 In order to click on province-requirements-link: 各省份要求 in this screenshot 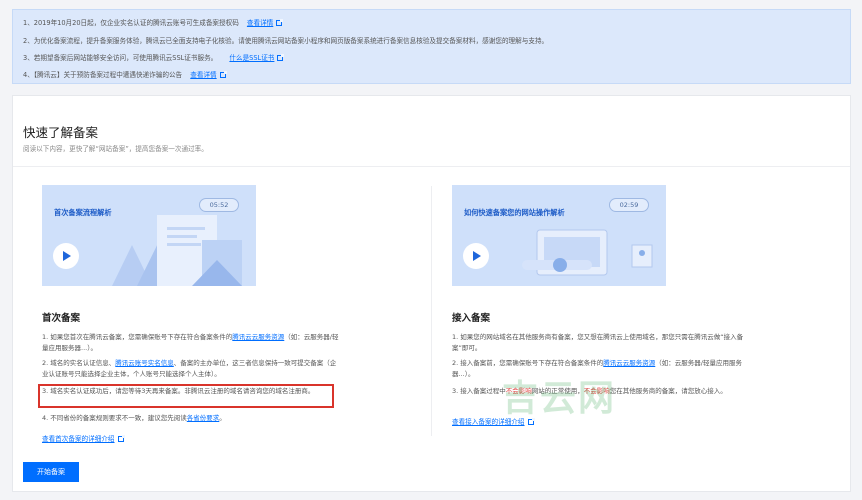, I will do `click(203, 418)`.